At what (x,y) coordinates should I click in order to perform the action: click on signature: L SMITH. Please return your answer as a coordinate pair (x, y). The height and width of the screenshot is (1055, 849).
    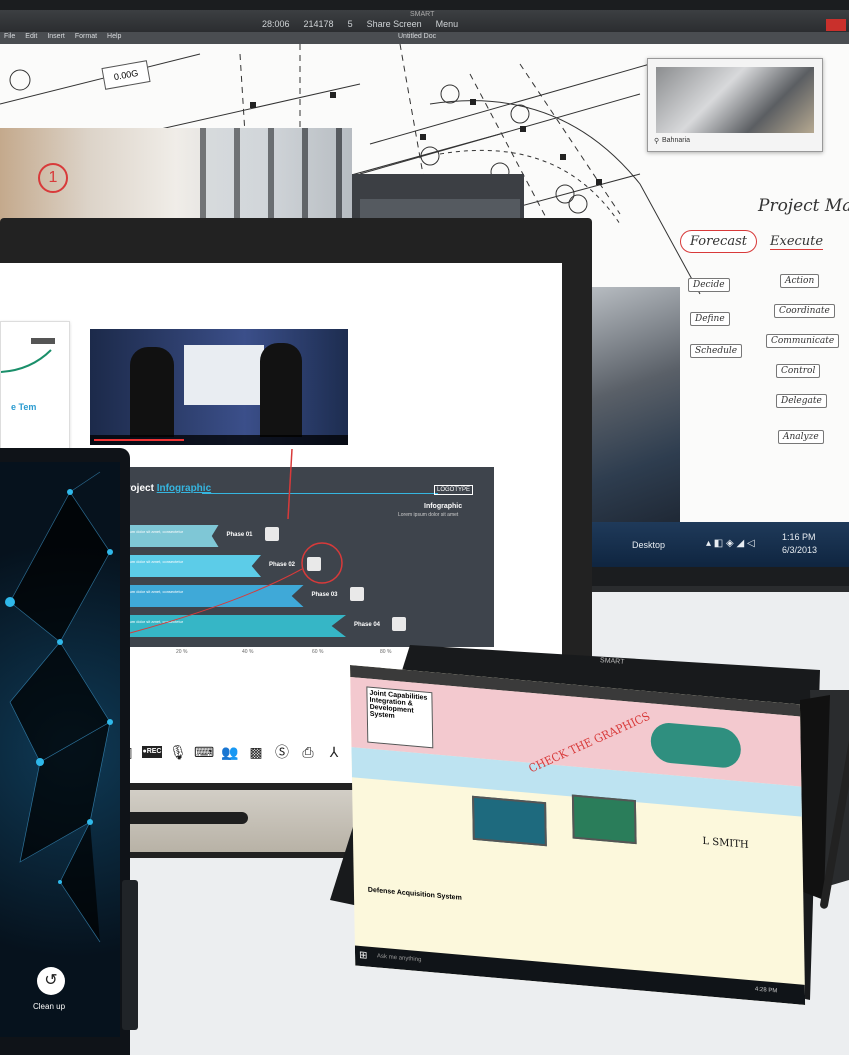
    Looking at the image, I should click on (725, 843).